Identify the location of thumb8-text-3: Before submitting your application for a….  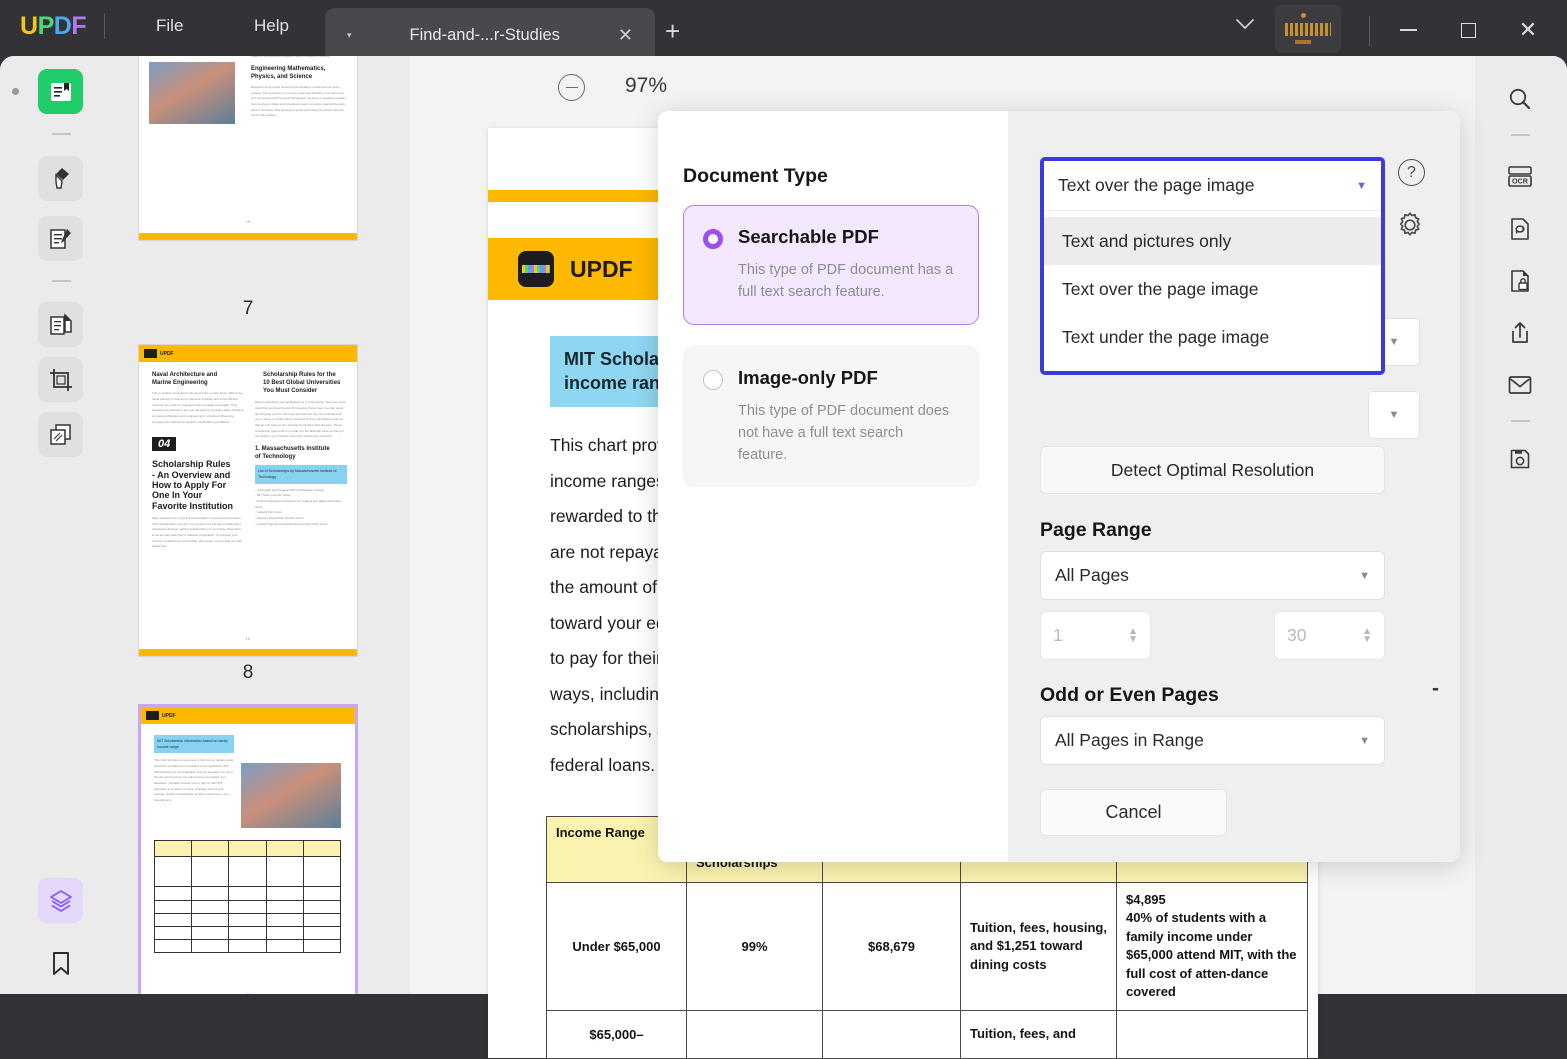
(300, 419).